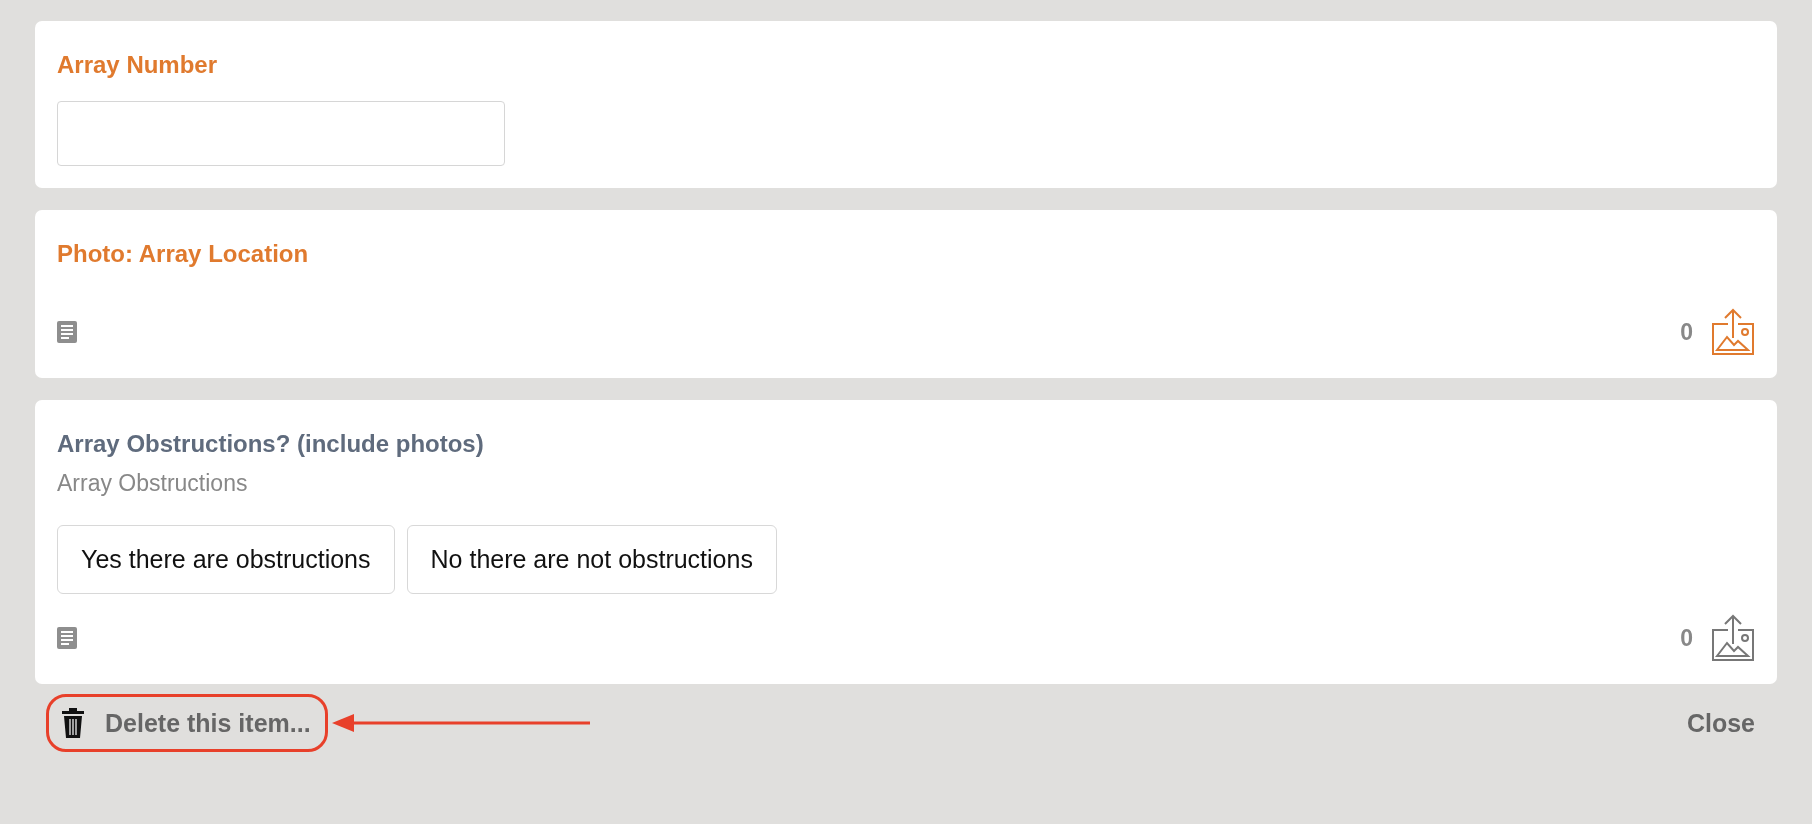  I want to click on text-input-field, so click(281, 133).